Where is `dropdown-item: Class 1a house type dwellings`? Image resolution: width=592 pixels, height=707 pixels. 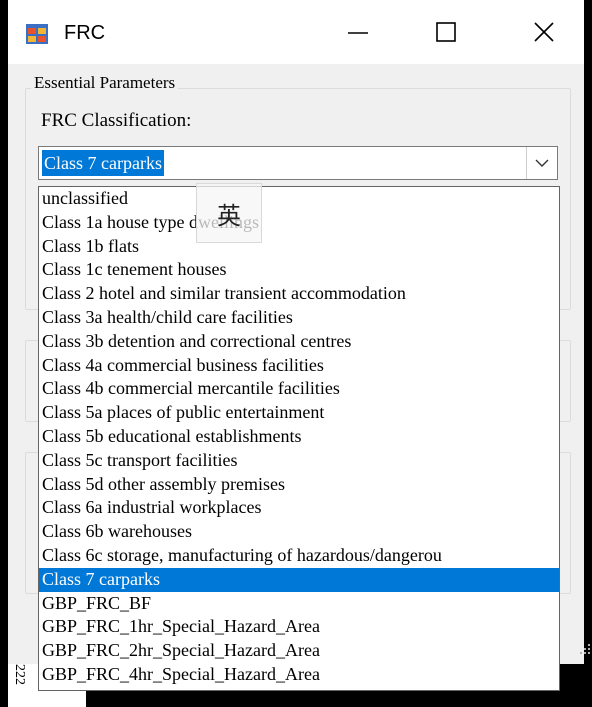
dropdown-item: Class 1a house type dwellings is located at coordinates (299, 223).